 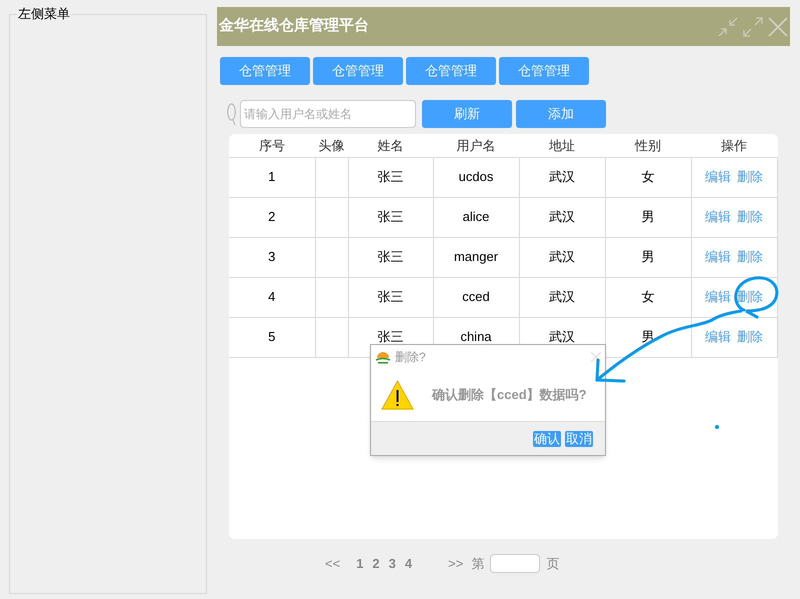 I want to click on table-cell: manger, so click(x=476, y=257).